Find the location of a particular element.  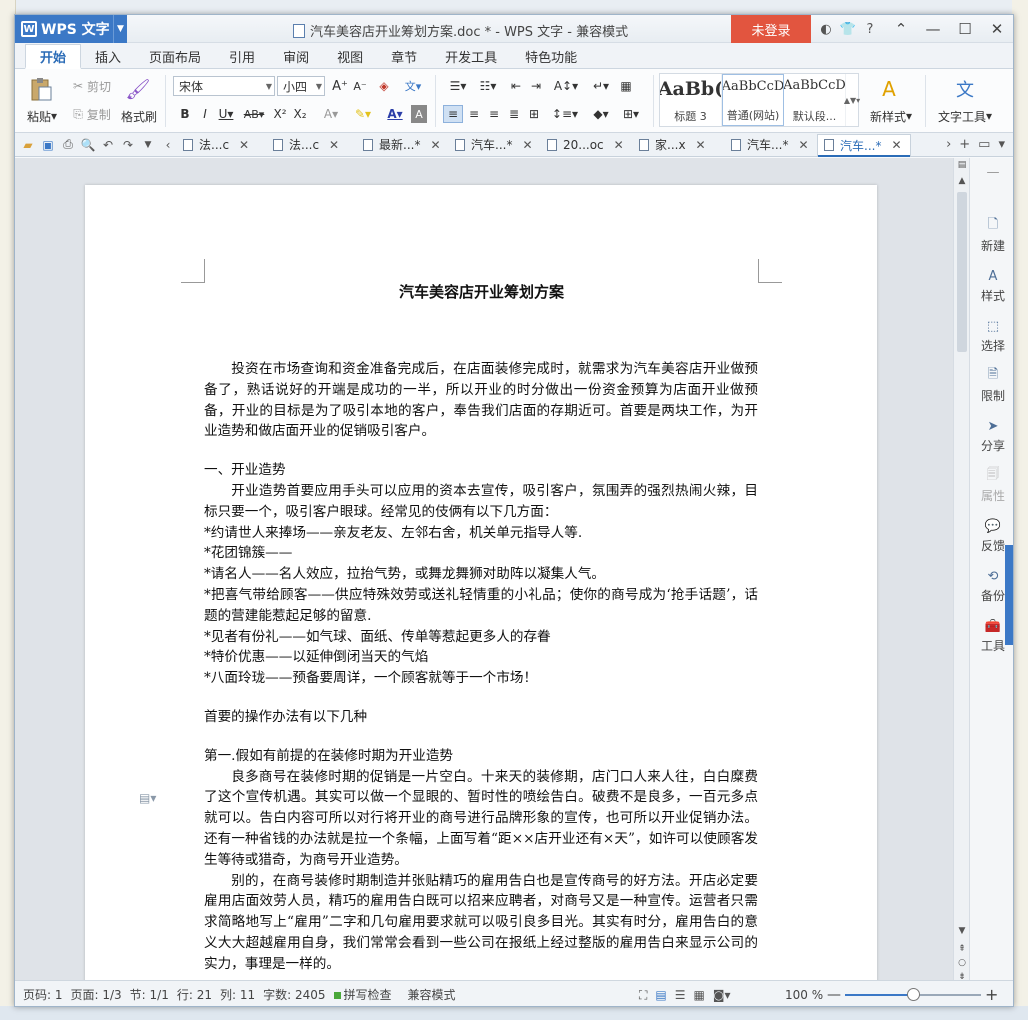

undo-icon: ↶ is located at coordinates (108, 145).